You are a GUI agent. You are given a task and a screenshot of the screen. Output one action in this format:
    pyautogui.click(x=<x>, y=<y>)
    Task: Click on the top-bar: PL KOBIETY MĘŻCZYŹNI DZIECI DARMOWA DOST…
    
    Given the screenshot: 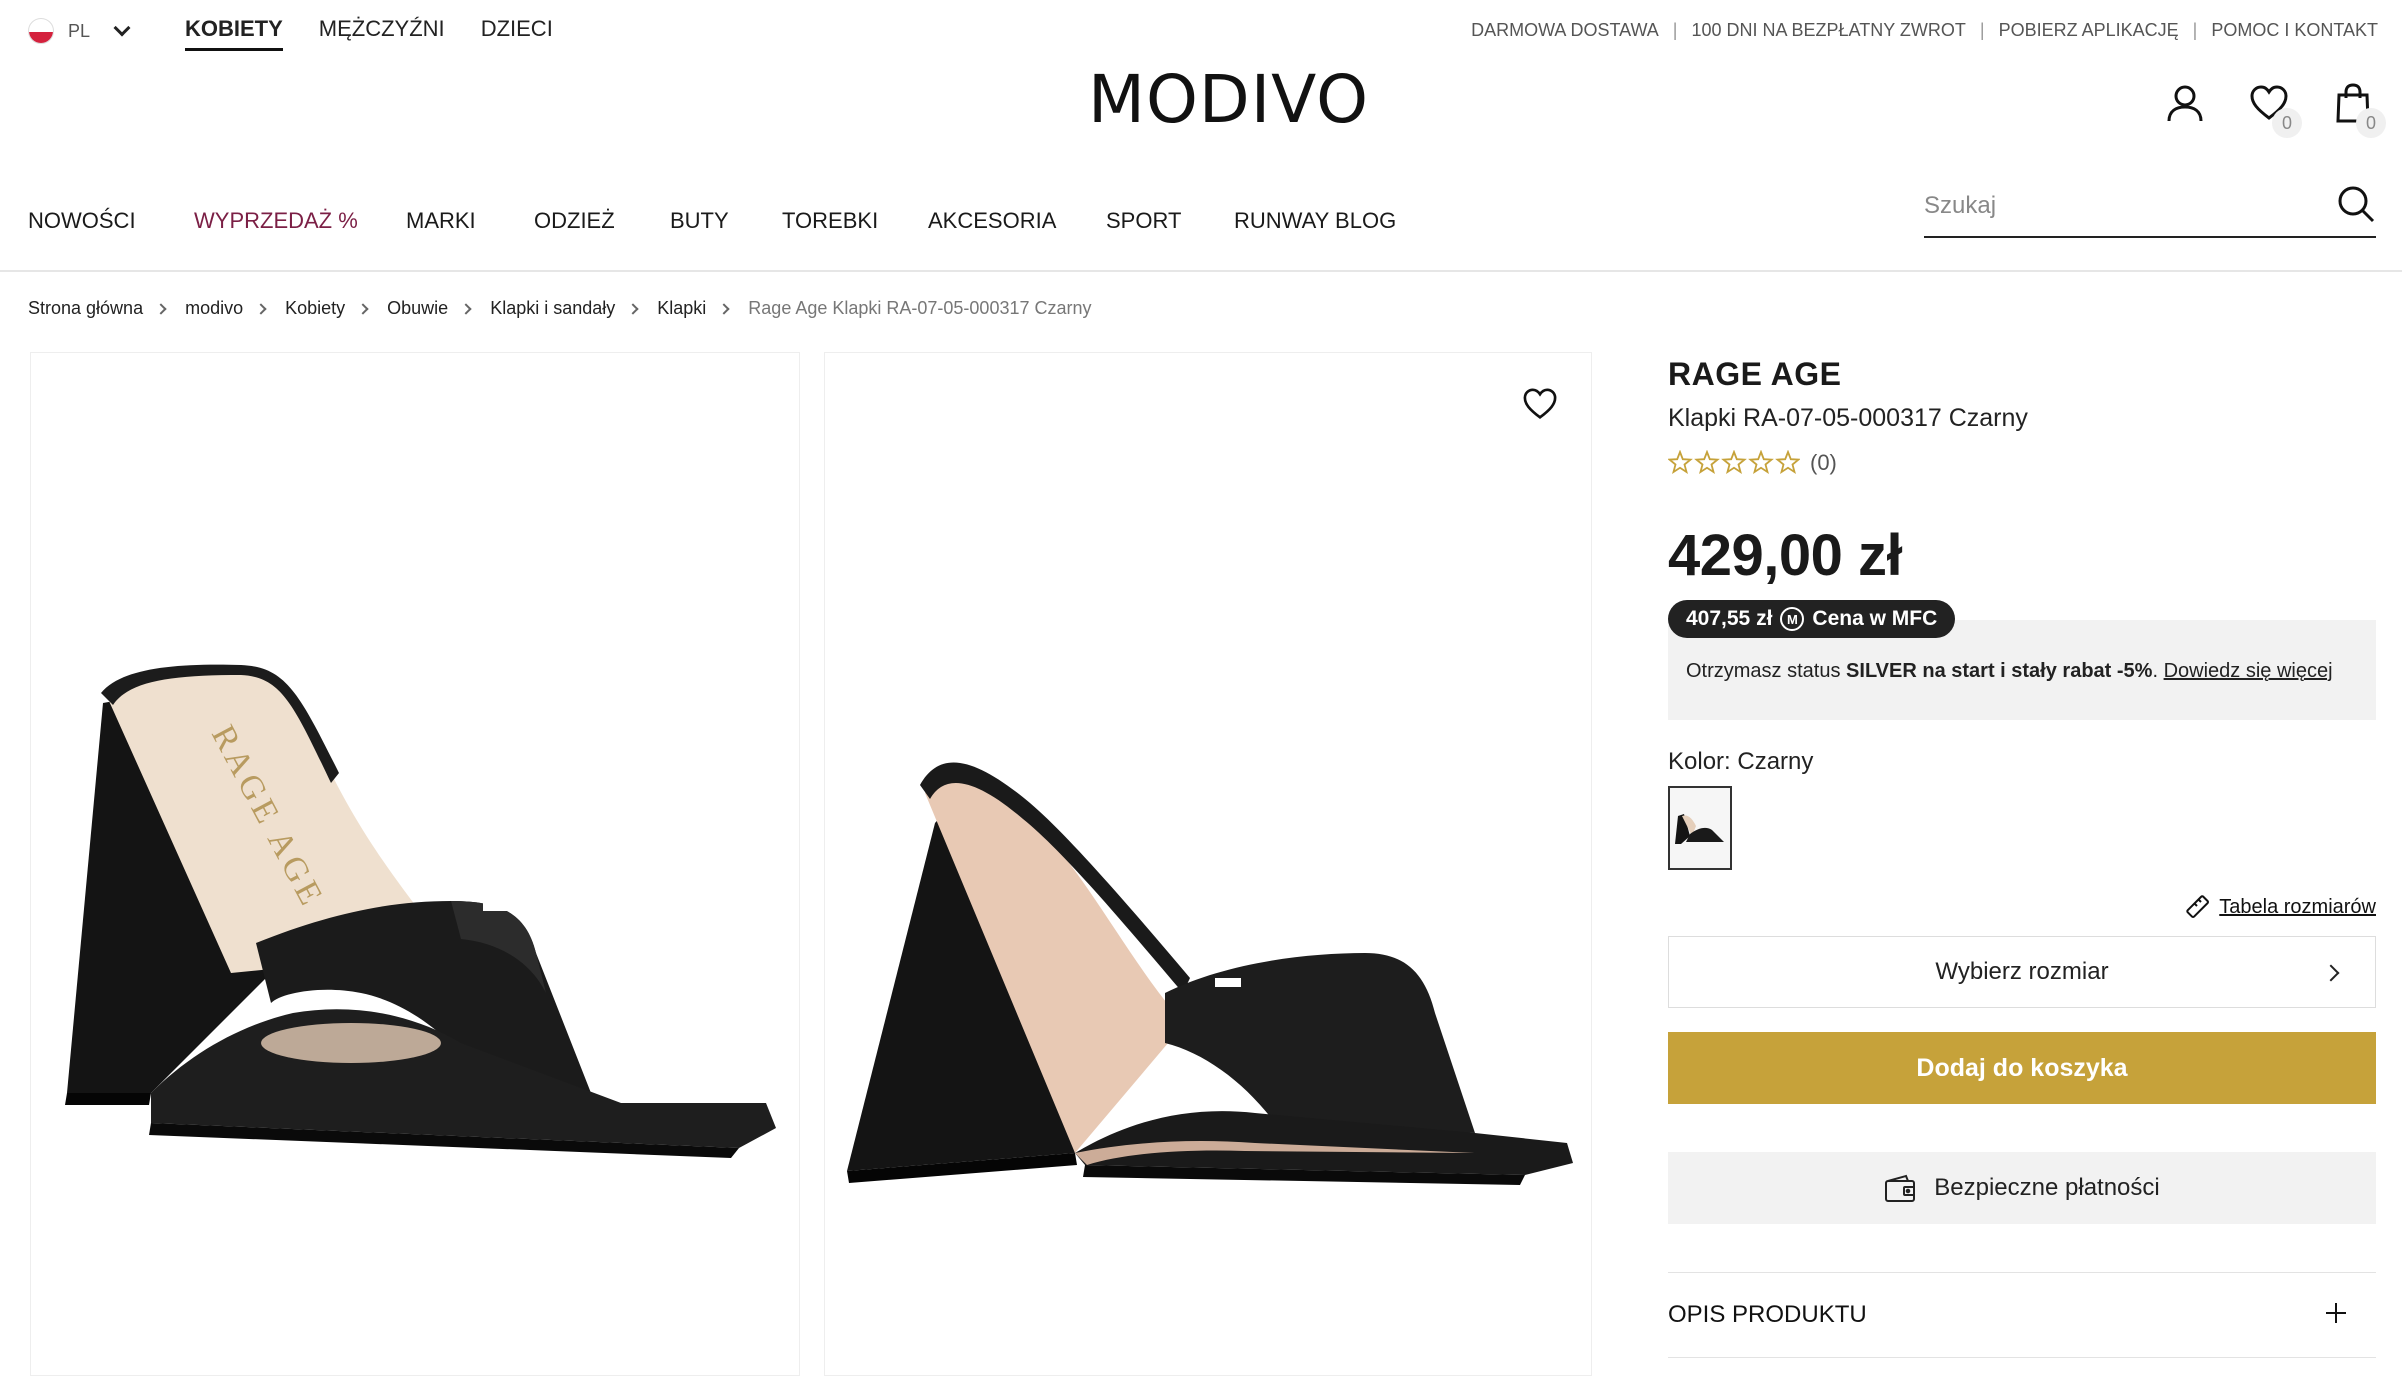 What is the action you would take?
    pyautogui.click(x=1201, y=32)
    